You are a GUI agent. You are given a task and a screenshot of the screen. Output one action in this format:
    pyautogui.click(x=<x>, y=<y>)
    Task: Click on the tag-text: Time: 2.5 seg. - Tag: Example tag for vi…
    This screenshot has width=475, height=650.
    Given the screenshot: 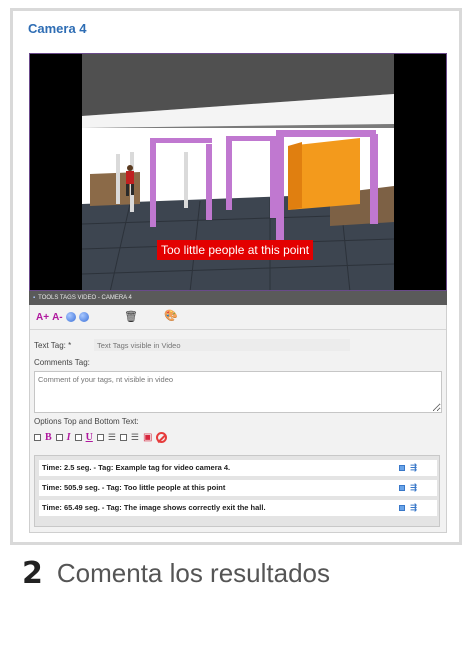 What is the action you would take?
    pyautogui.click(x=136, y=467)
    